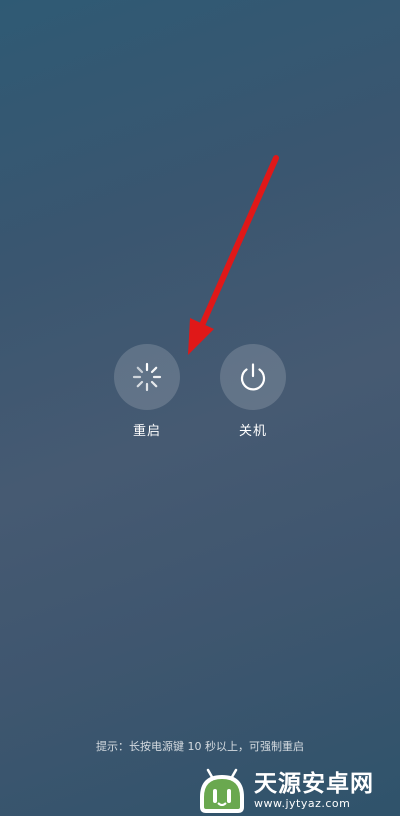 This screenshot has height=816, width=400. Describe the element at coordinates (200, 746) in the screenshot. I see `force-restart-hint: 提示：长按电源键 10 秒以上，可强制重启` at that location.